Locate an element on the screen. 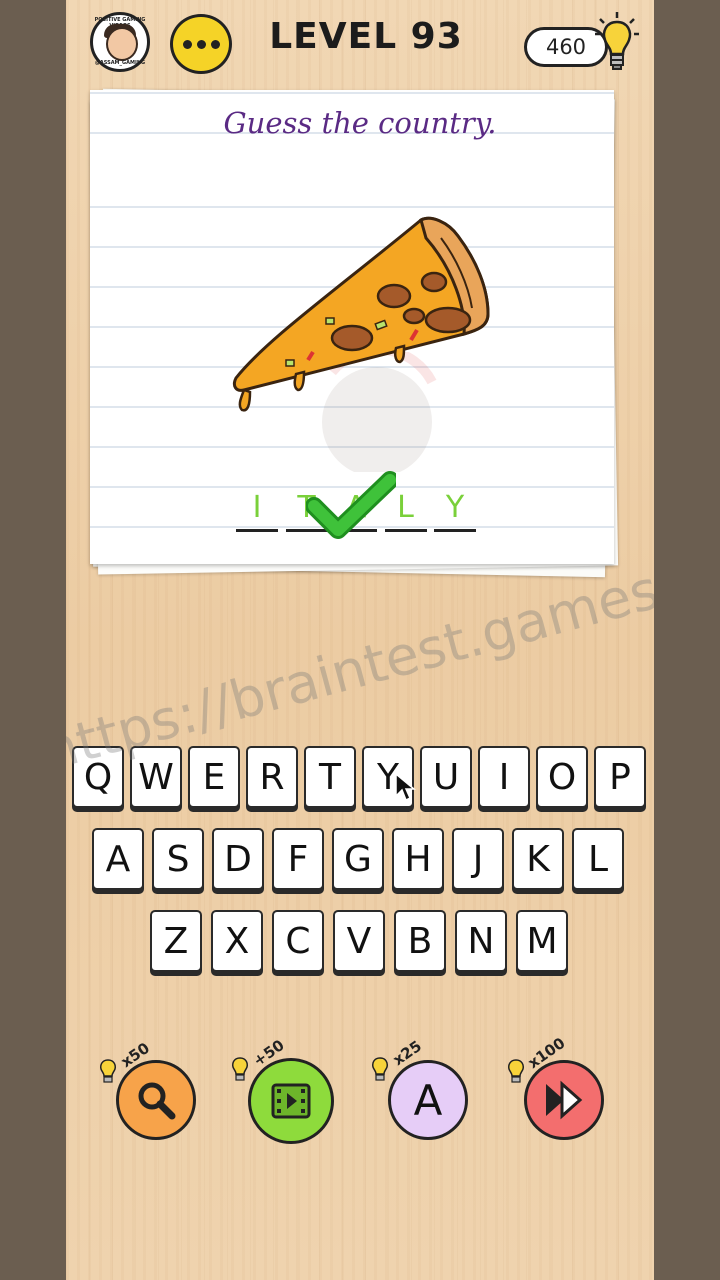  letter-hint-label: A is located at coordinates (428, 1100).